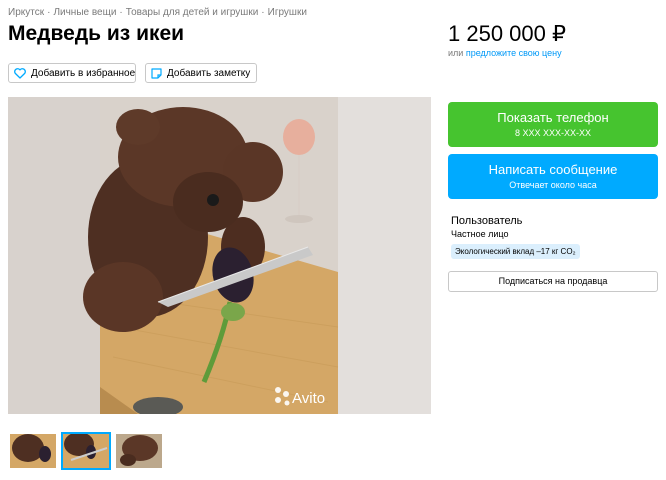 The height and width of the screenshot is (480, 666). Describe the element at coordinates (553, 185) in the screenshot. I see `response-time: Отвечает около часа` at that location.